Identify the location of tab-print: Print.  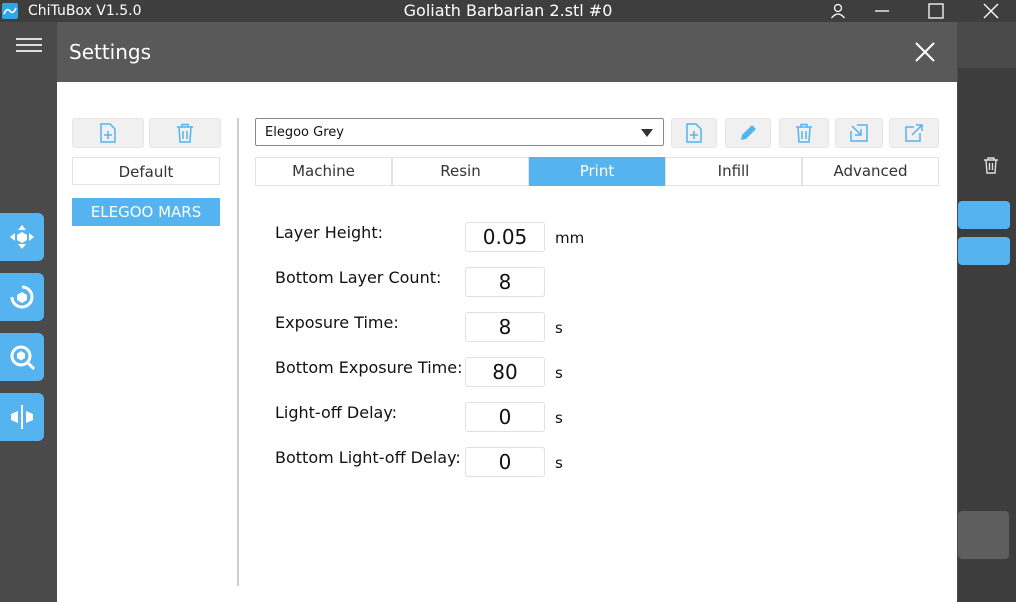
(597, 171).